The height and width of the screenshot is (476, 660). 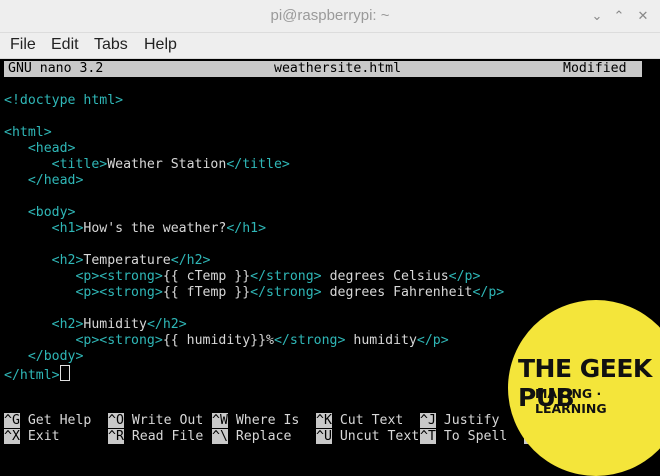 I want to click on shortcut-item: ^U Uncut Text, so click(x=367, y=437).